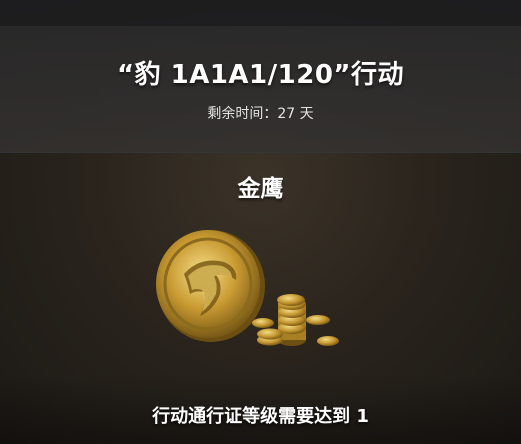 The height and width of the screenshot is (444, 521). Describe the element at coordinates (260, 416) in the screenshot. I see `level-requirement: 行动通行证等级需要达到 1` at that location.